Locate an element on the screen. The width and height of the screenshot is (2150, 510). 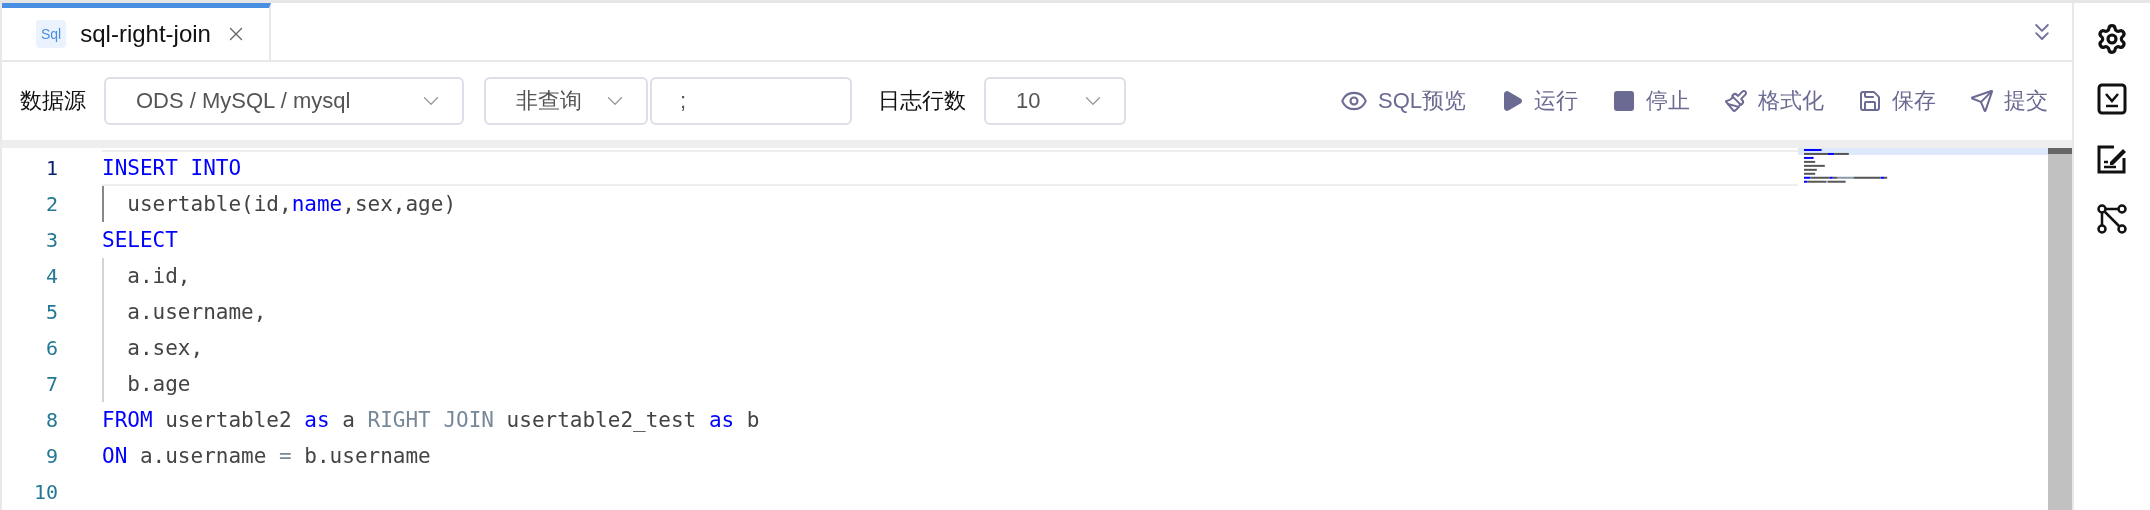
line-number: 4 is located at coordinates (51, 276).